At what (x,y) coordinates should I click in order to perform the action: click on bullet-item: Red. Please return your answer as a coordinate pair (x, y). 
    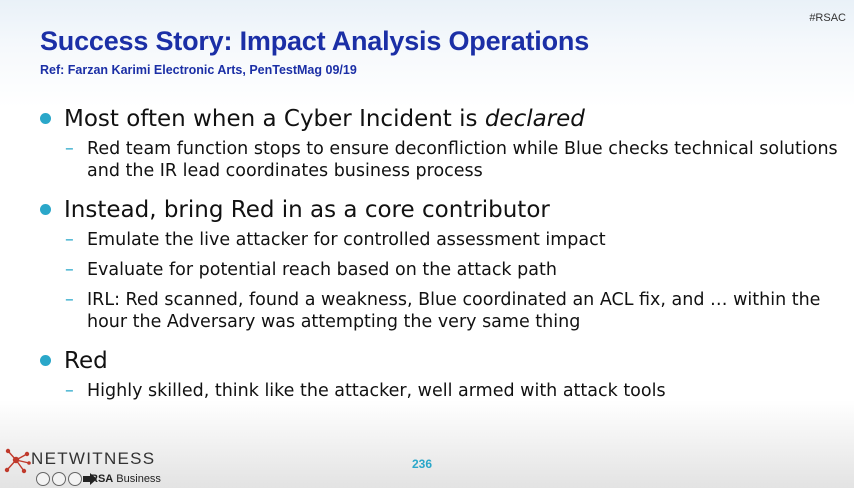
    Looking at the image, I should click on (438, 361).